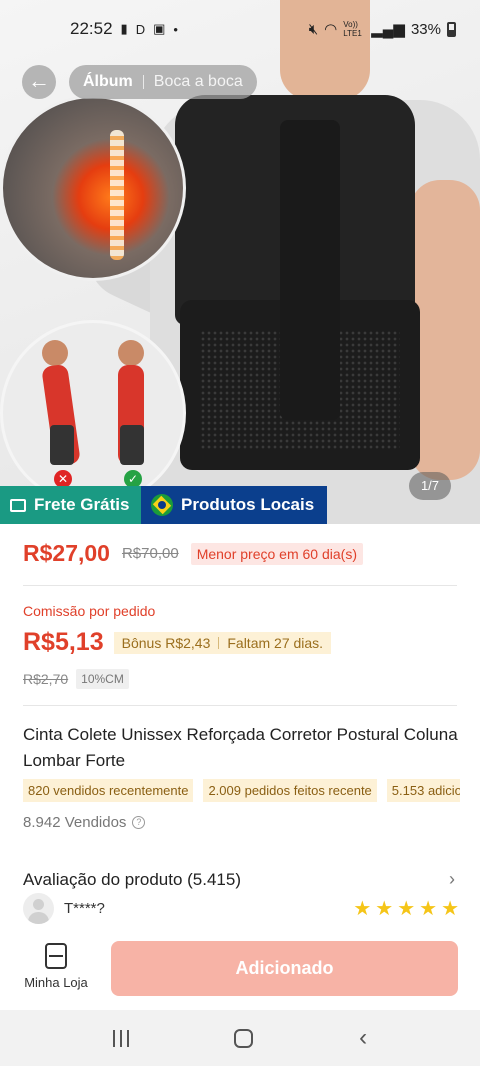  What do you see at coordinates (84, 908) in the screenshot?
I see `reviewer-name: T****?` at bounding box center [84, 908].